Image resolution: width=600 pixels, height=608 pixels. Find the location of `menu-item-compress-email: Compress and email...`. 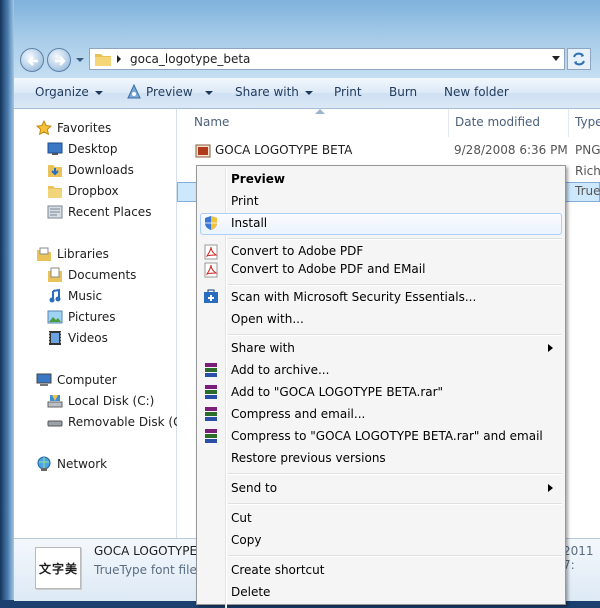

menu-item-compress-email: Compress and email... is located at coordinates (298, 414).